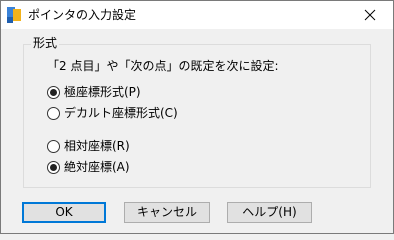  Describe the element at coordinates (14, 15) in the screenshot. I see `app-icon` at that location.